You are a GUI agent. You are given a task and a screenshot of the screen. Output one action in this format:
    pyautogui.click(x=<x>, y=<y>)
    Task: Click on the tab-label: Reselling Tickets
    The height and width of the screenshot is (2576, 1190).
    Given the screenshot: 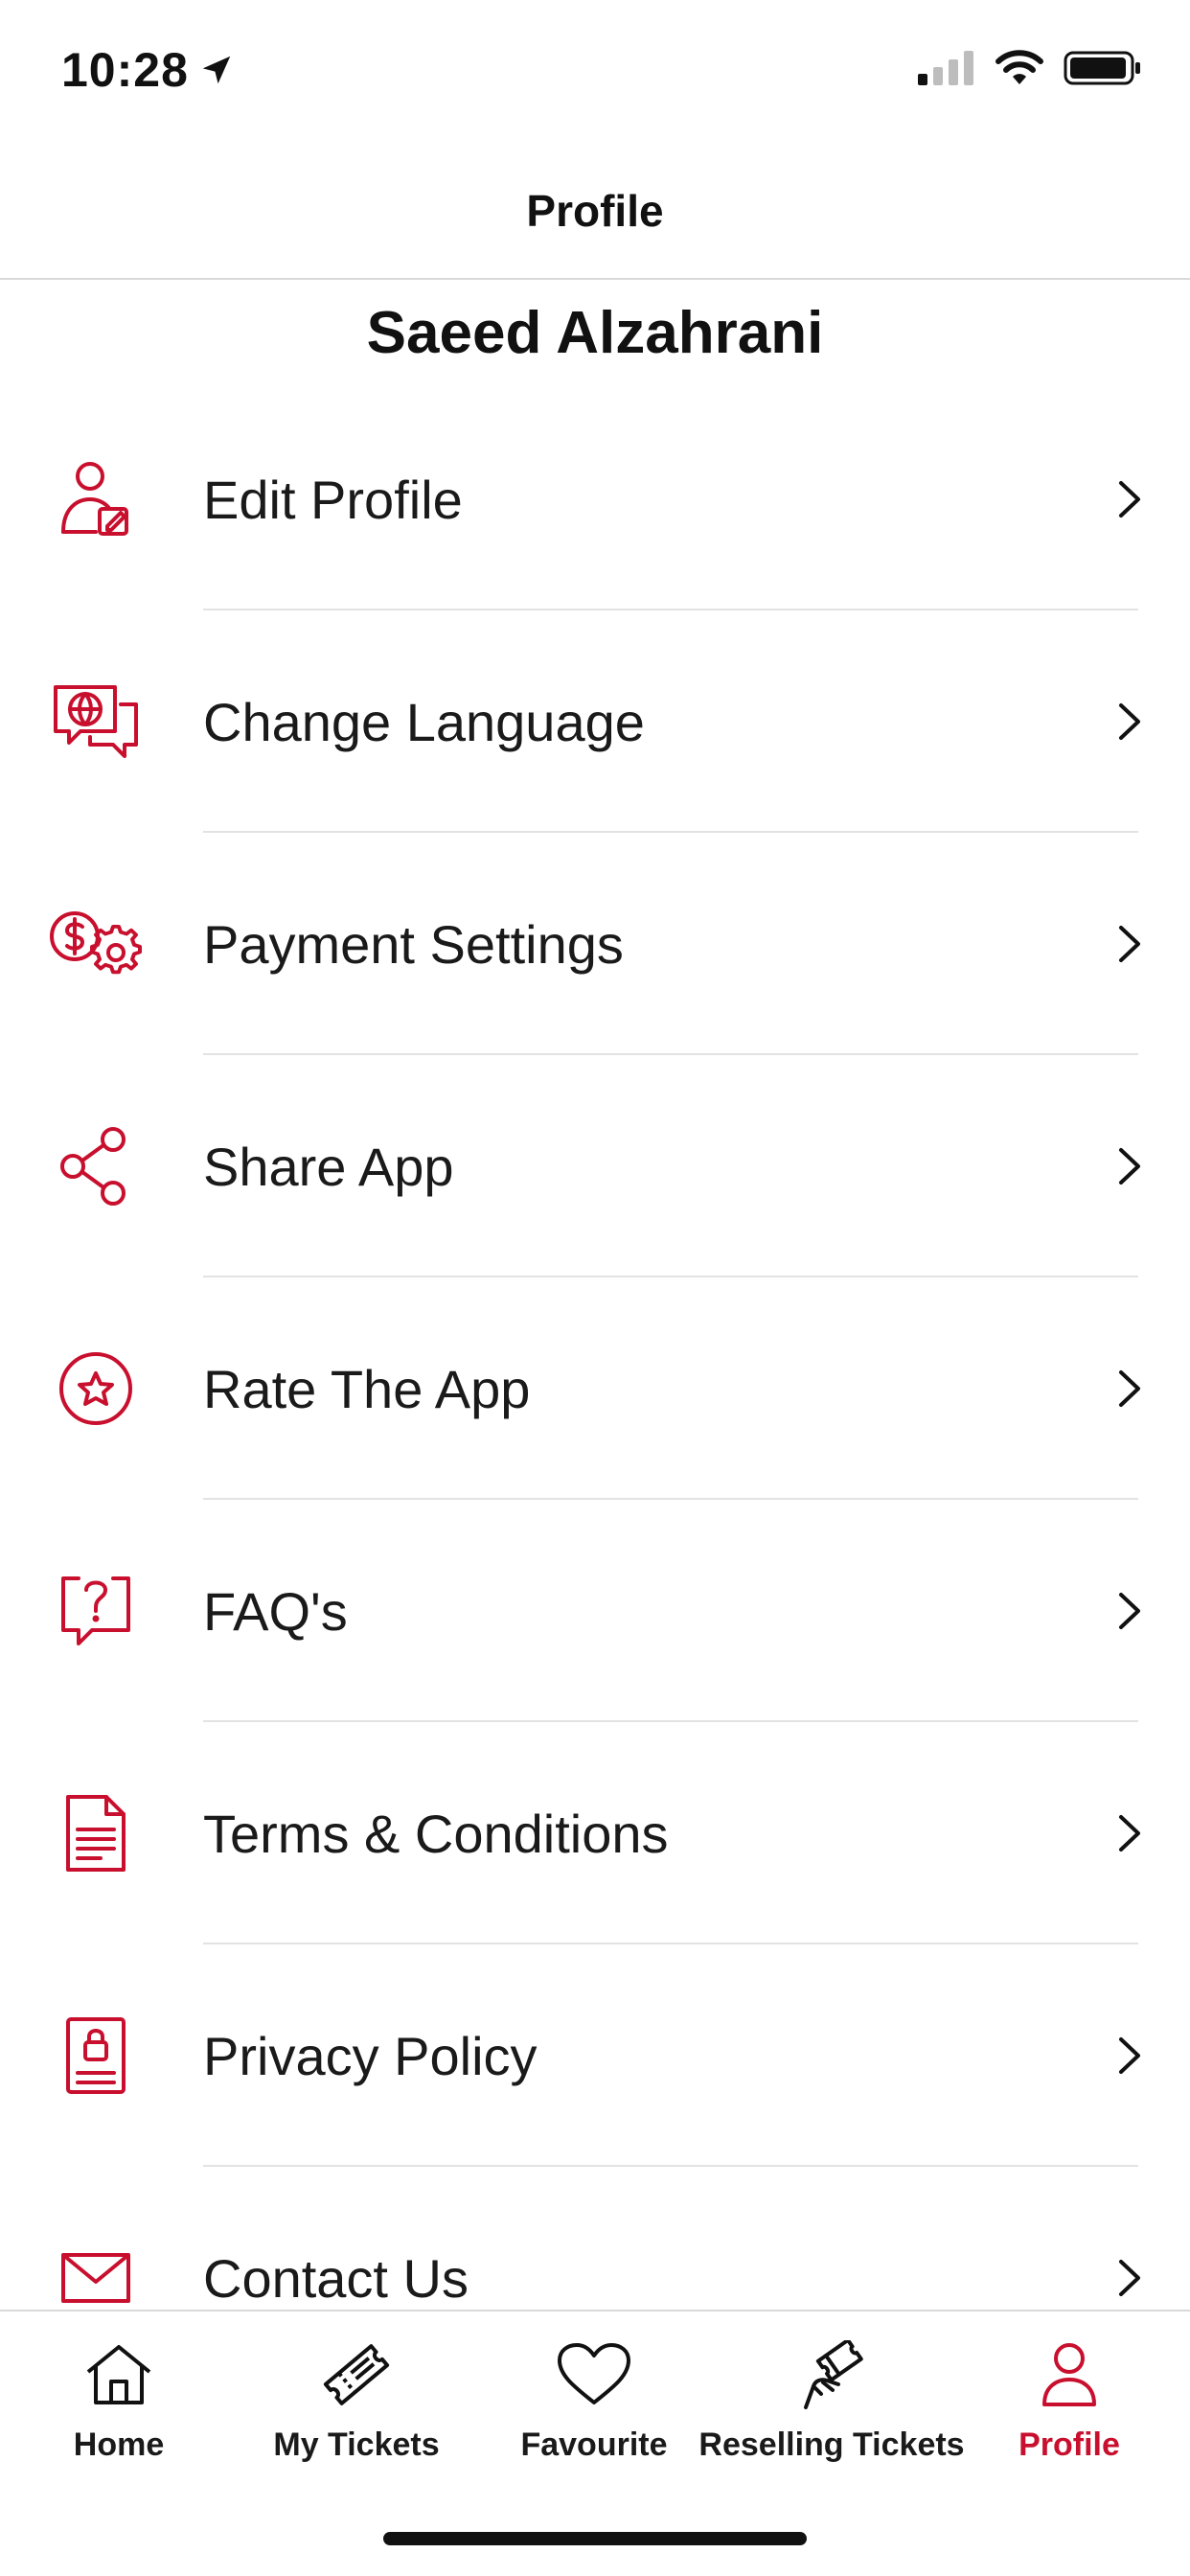 What is the action you would take?
    pyautogui.click(x=832, y=2444)
    